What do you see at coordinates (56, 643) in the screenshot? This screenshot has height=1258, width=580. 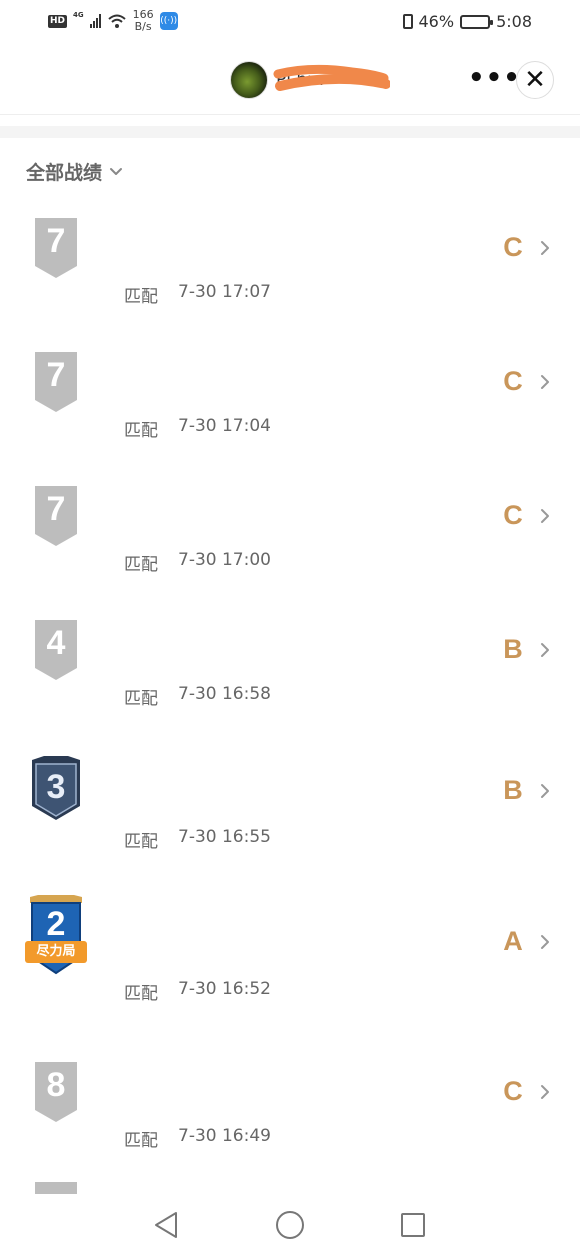 I see `rank-number: 4` at bounding box center [56, 643].